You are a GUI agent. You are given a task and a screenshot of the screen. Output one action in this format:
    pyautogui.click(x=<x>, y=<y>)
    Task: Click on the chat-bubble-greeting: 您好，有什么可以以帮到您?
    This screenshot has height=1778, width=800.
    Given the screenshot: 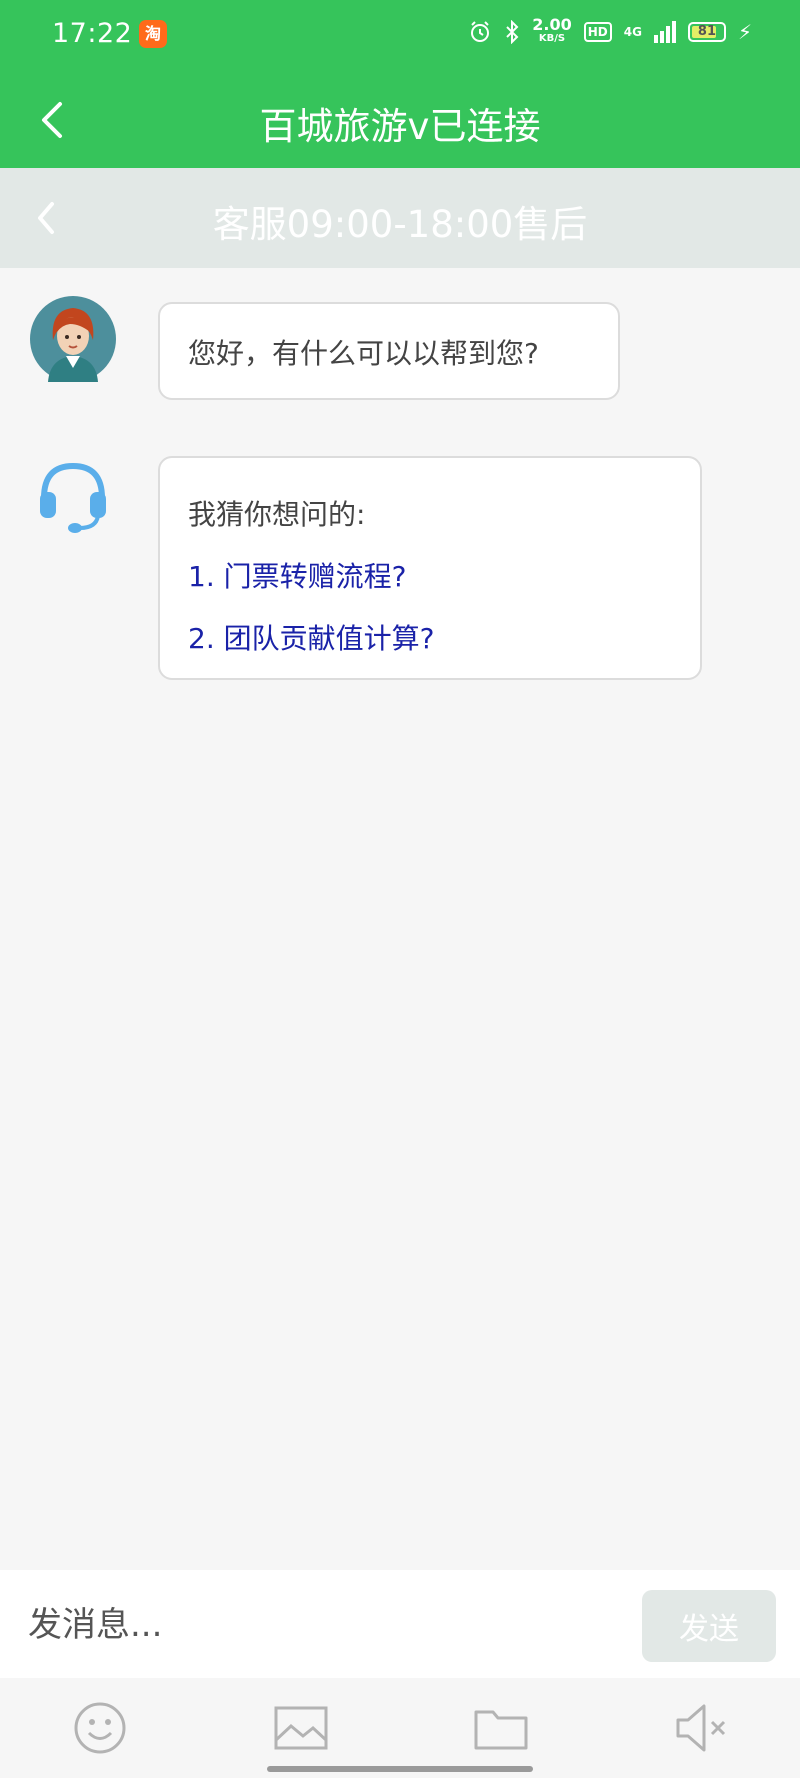 What is the action you would take?
    pyautogui.click(x=389, y=351)
    